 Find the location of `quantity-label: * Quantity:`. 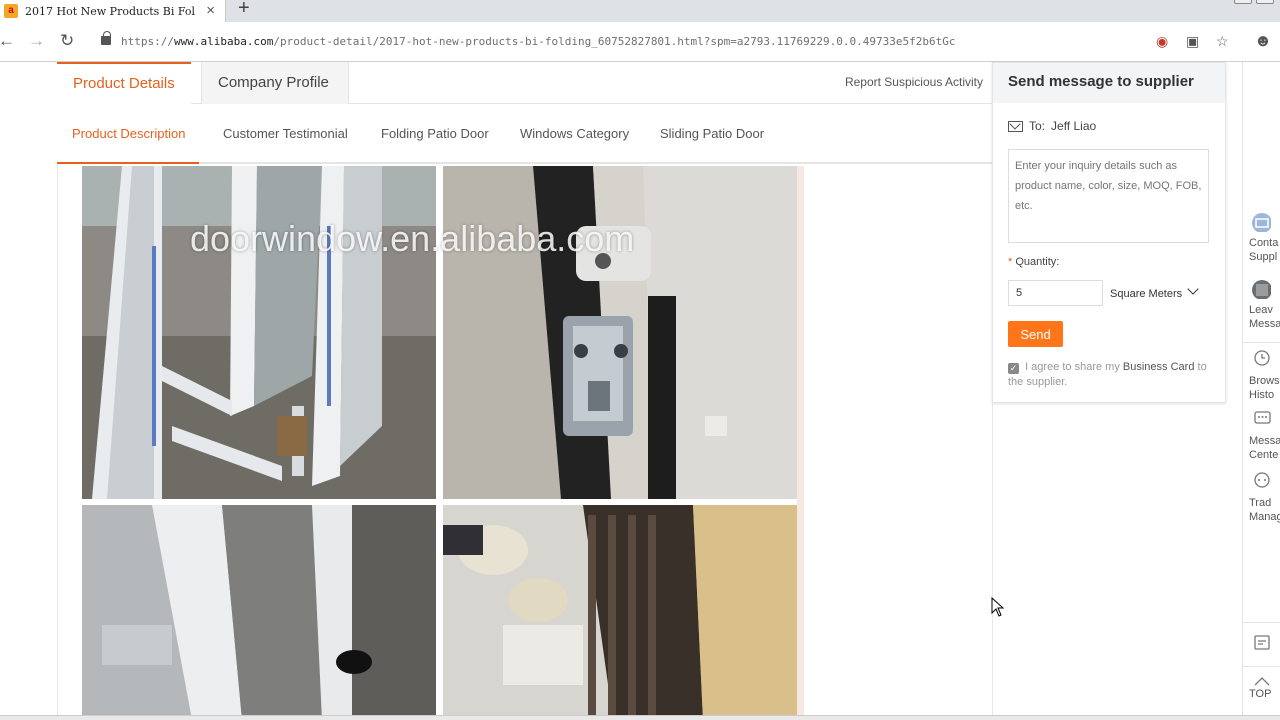

quantity-label: * Quantity: is located at coordinates (1034, 262).